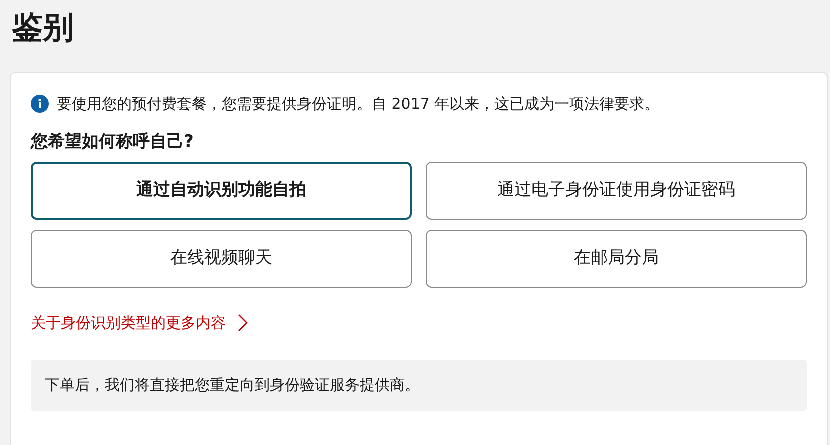 This screenshot has height=445, width=830. Describe the element at coordinates (419, 385) in the screenshot. I see `info-note: 下单后，我们将直接把您重定向到身份验证服务提供商。` at that location.